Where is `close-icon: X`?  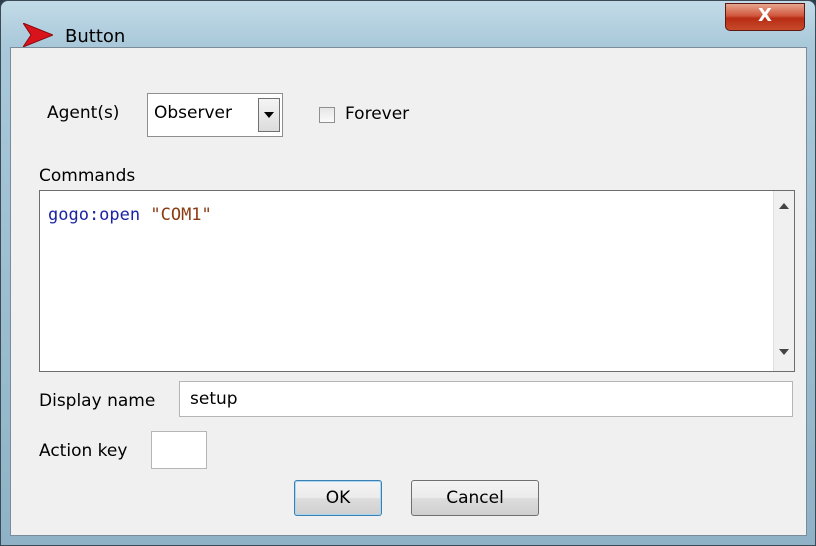 close-icon: X is located at coordinates (765, 15).